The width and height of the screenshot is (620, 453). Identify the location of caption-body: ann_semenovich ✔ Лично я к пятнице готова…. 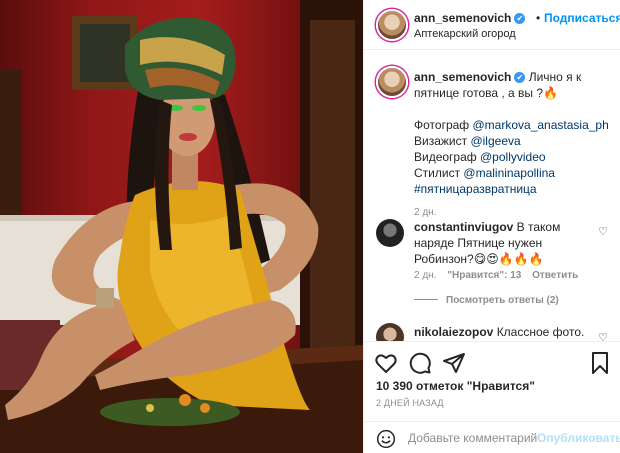
(514, 145).